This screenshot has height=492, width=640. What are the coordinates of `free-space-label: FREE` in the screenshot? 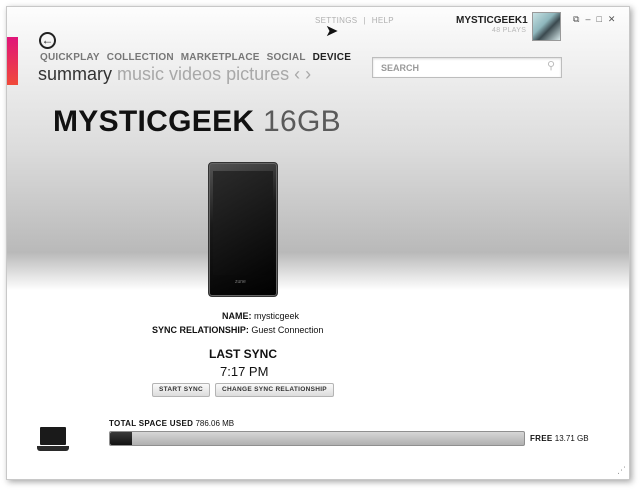 It's located at (541, 438).